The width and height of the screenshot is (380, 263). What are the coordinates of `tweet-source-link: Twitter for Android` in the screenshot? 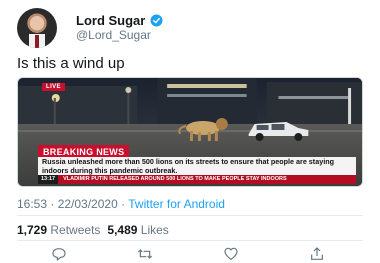 It's located at (176, 204).